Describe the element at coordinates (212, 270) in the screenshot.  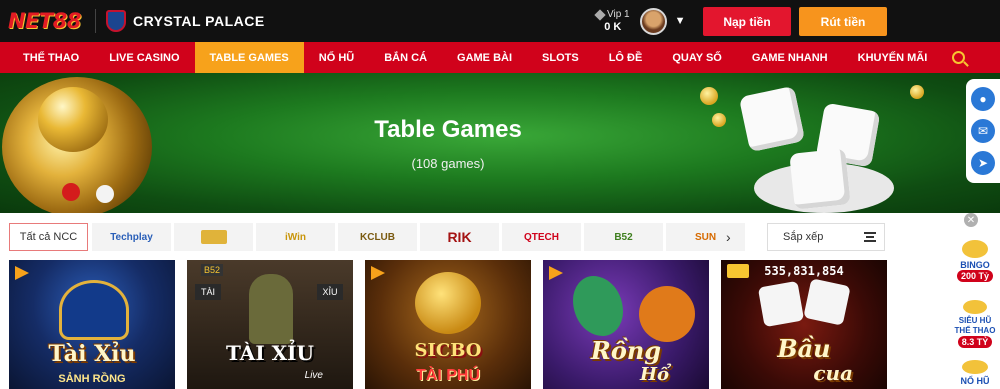
I see `provider-badge: B52` at that location.